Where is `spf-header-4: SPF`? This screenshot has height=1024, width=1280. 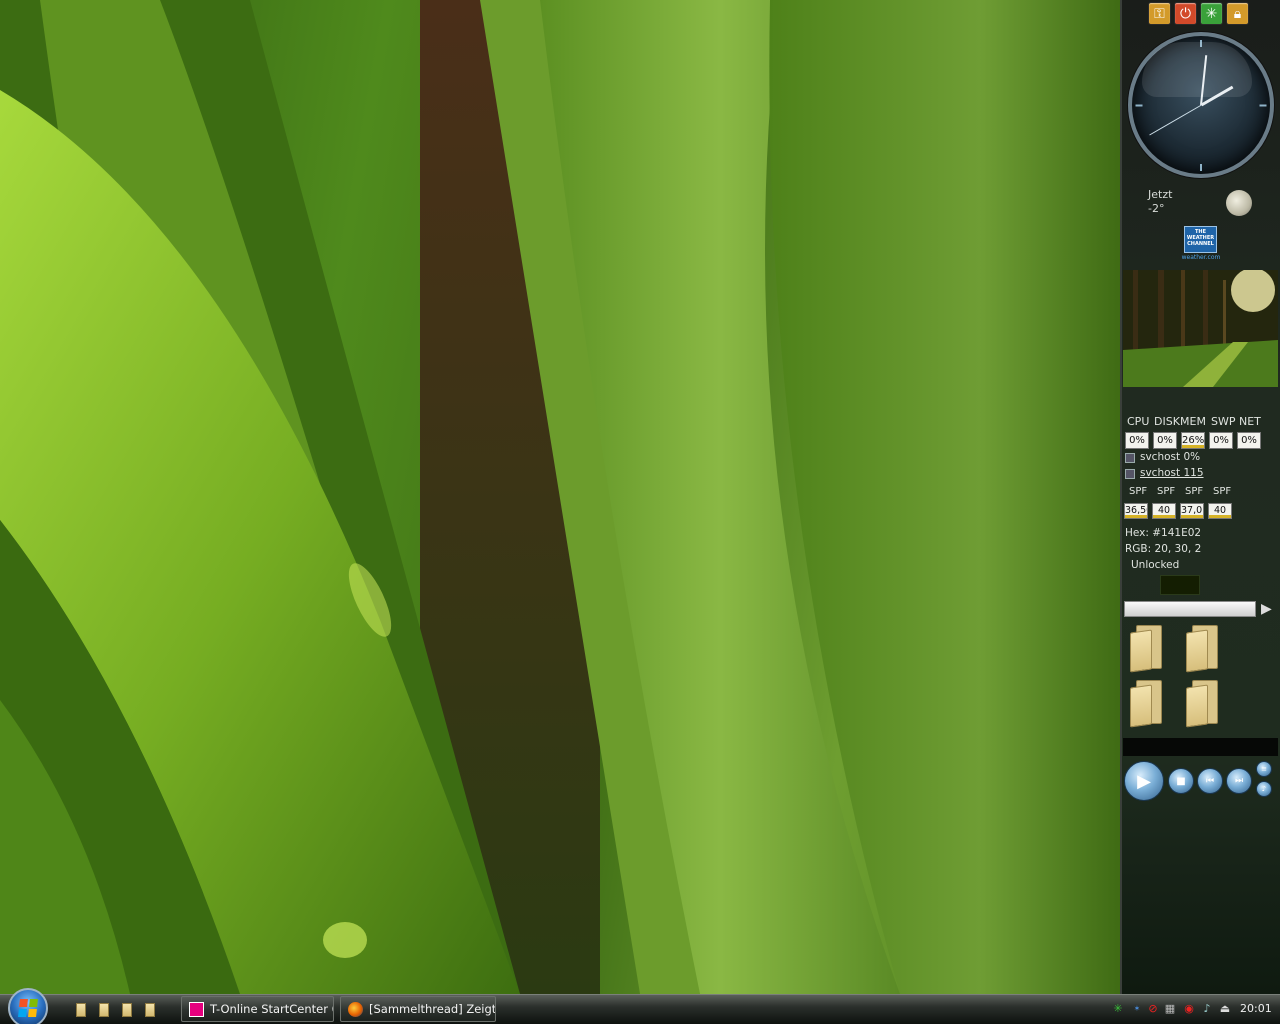
spf-header-4: SPF is located at coordinates (1222, 491).